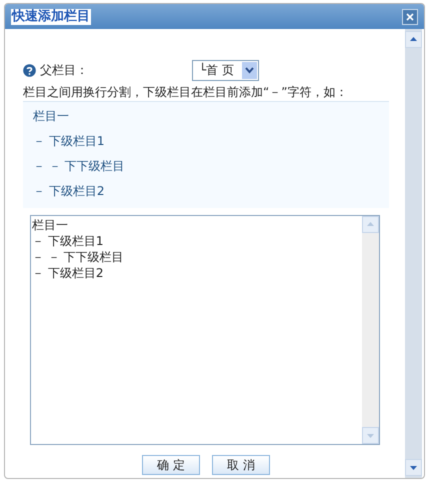  Describe the element at coordinates (185, 92) in the screenshot. I see `hint-text: 栏目之间用换行分割，下级栏目在栏目前添加“－”字符，如：` at that location.